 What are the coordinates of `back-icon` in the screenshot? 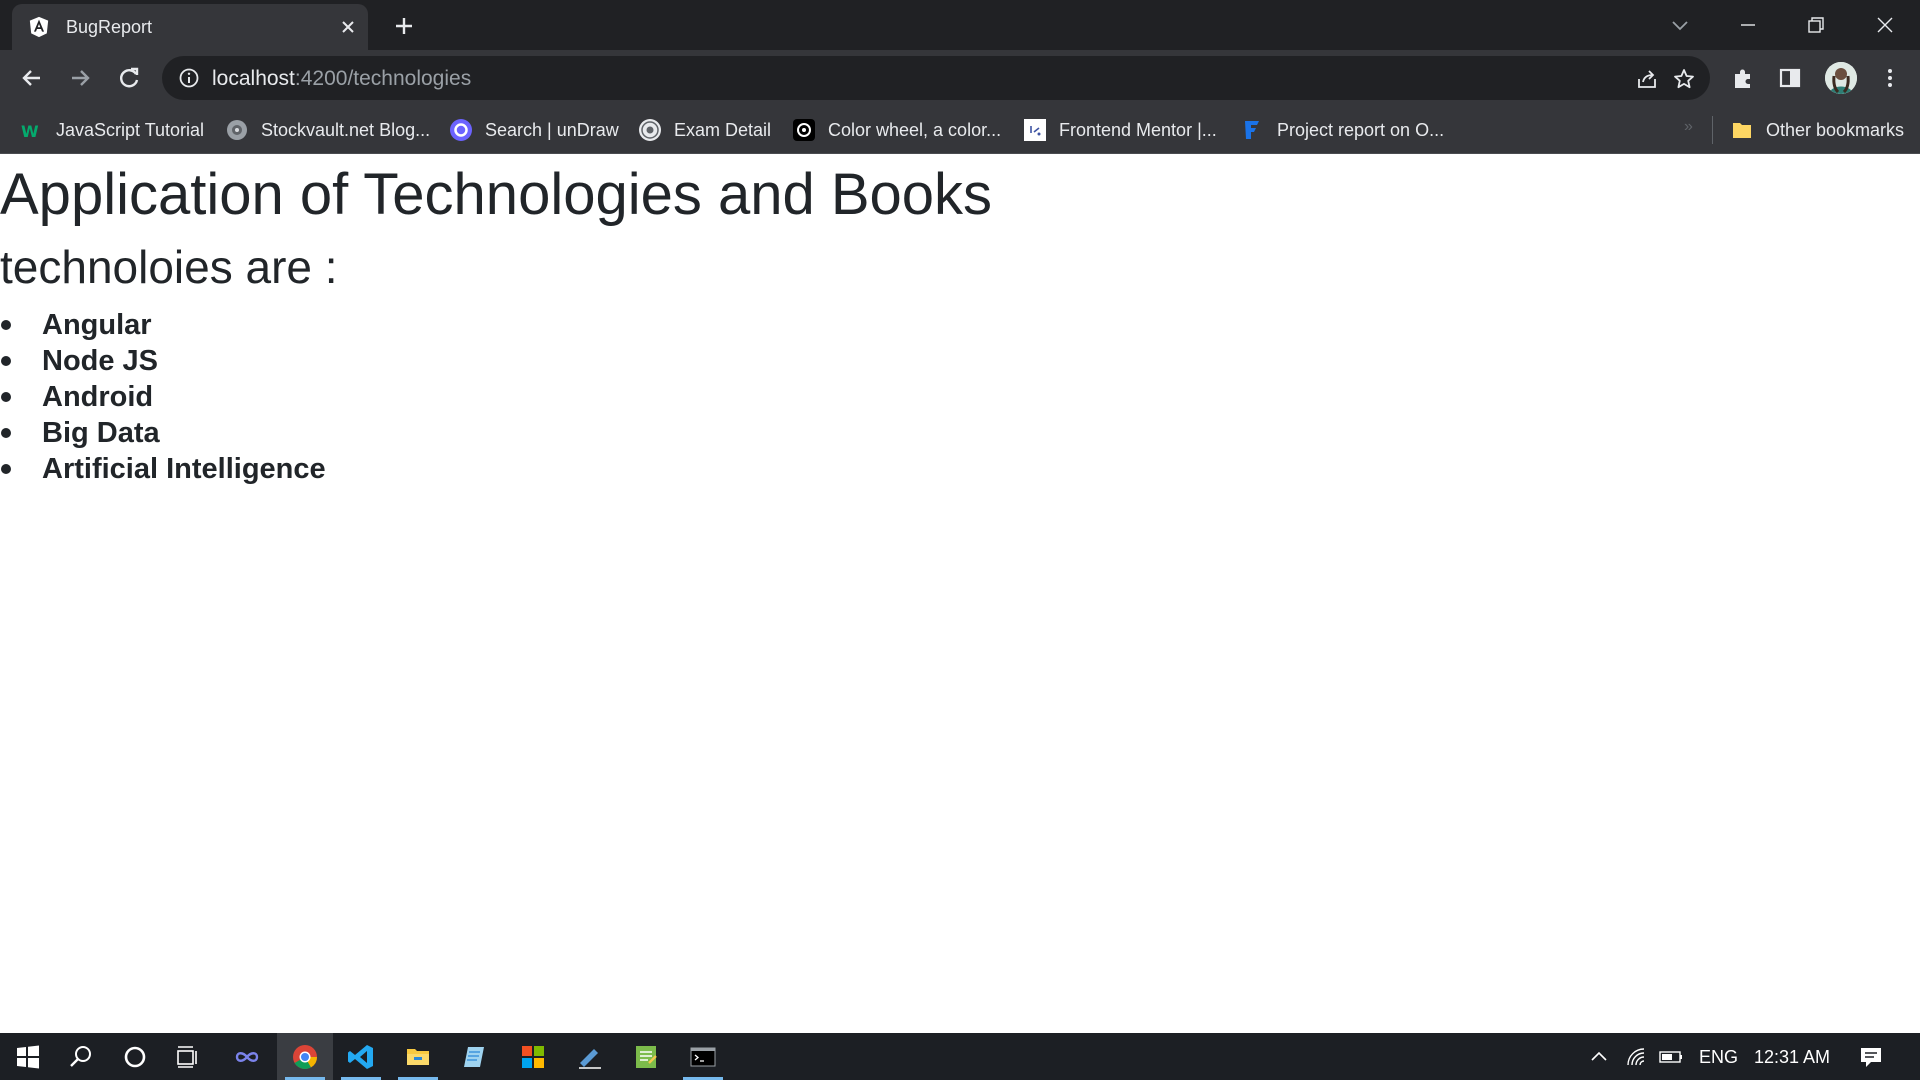 It's located at (32, 78).